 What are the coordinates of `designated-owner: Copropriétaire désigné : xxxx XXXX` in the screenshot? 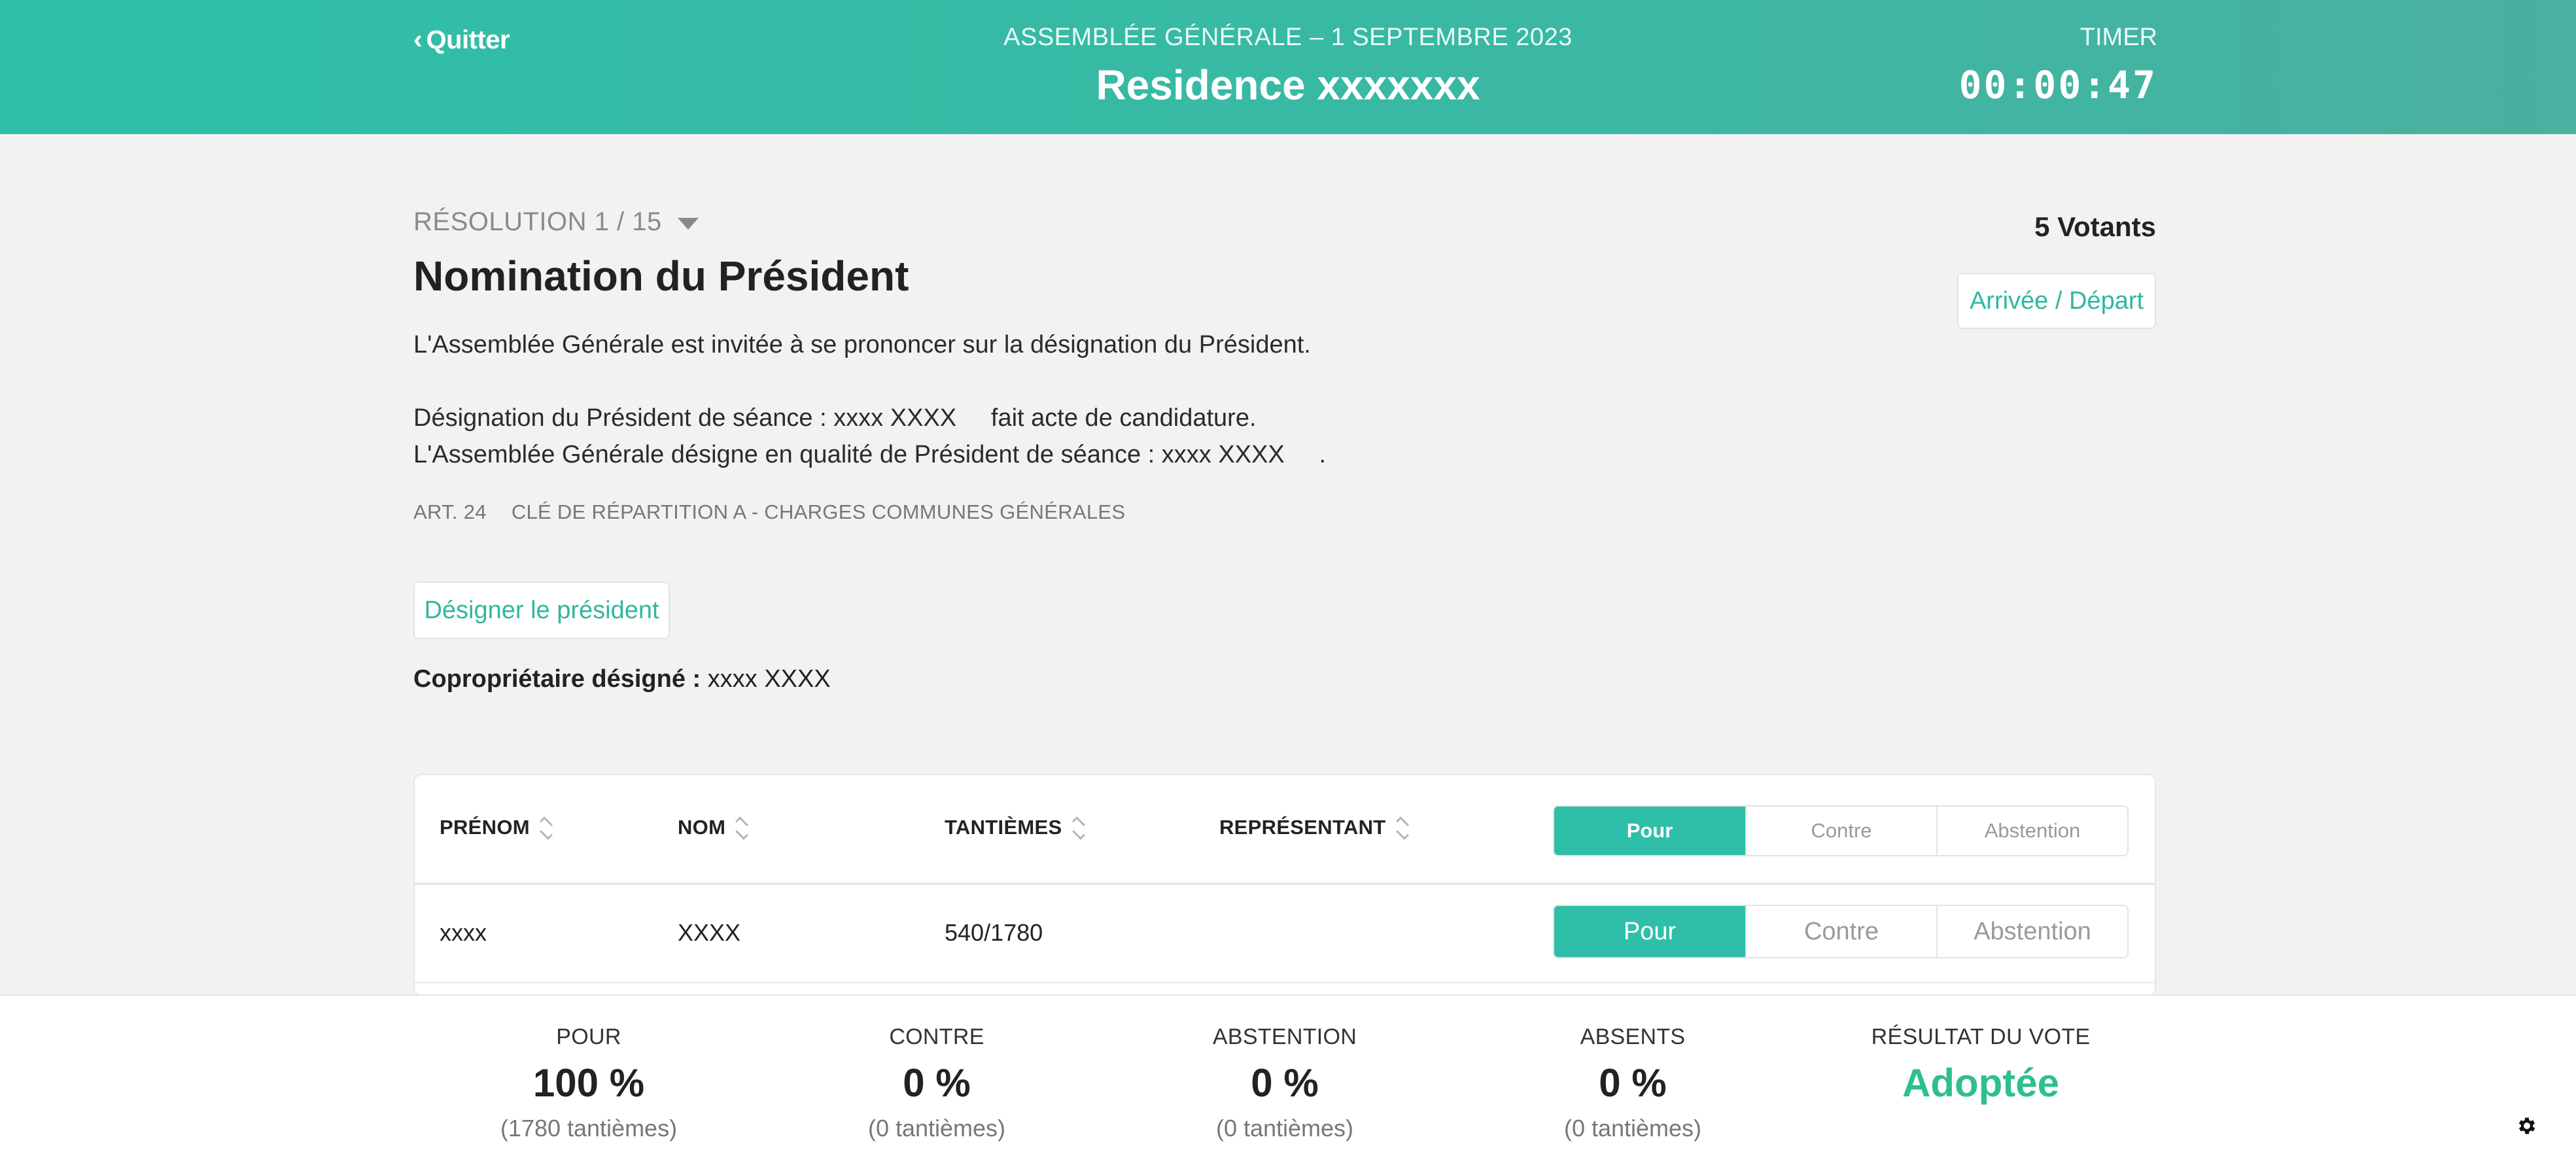 It's located at (622, 679).